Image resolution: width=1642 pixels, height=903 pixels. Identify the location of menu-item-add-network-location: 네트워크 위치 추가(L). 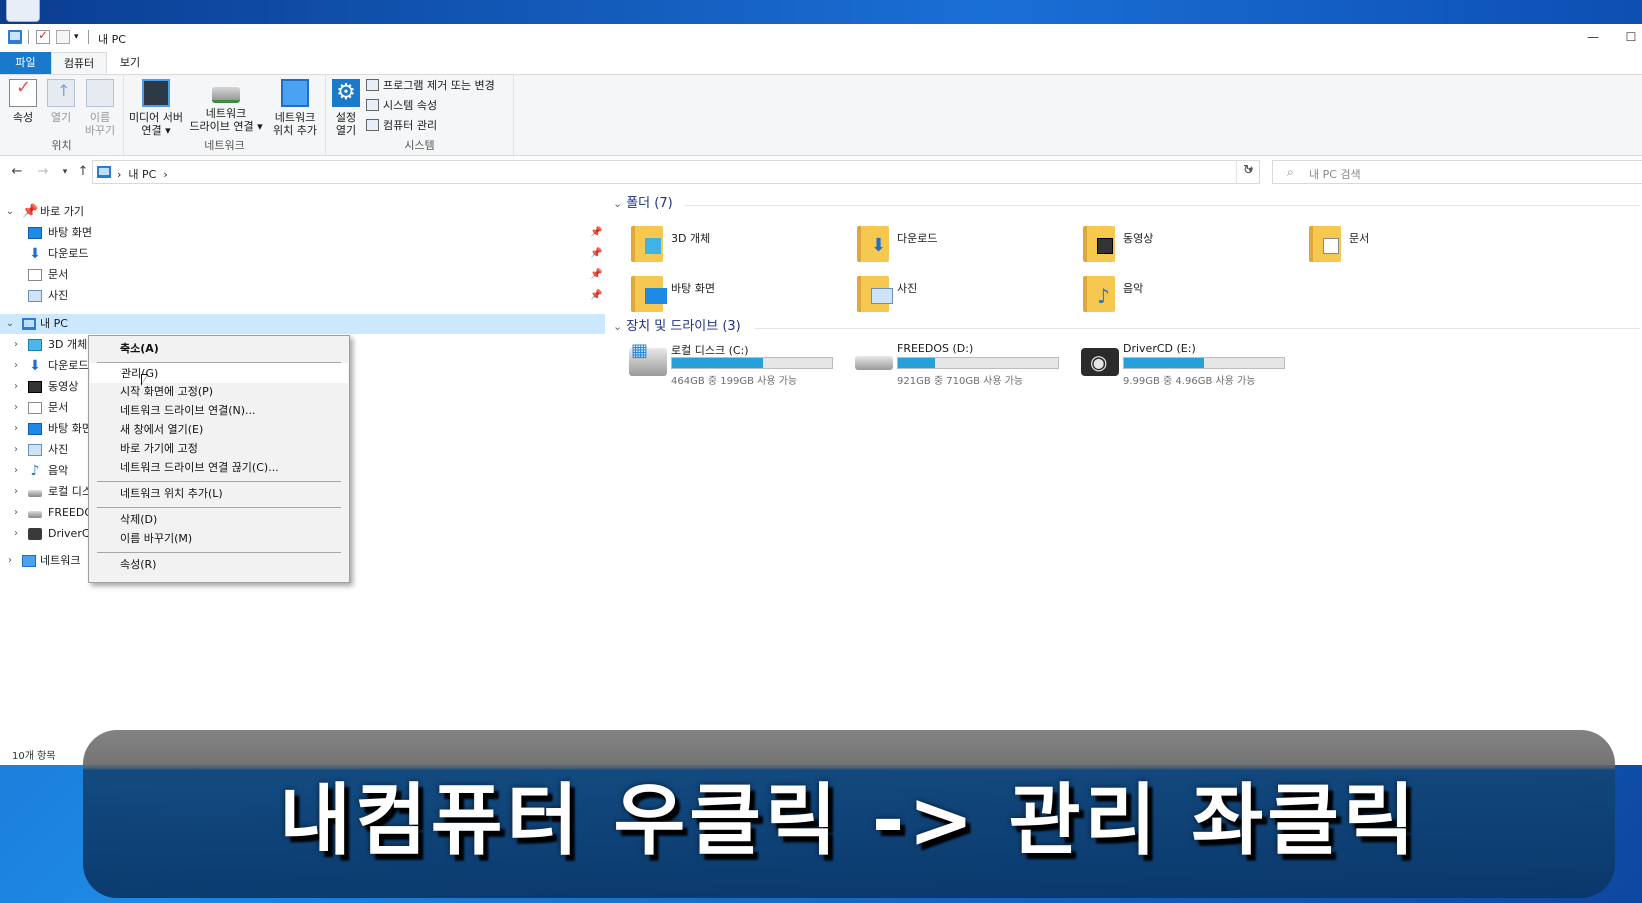
(219, 494).